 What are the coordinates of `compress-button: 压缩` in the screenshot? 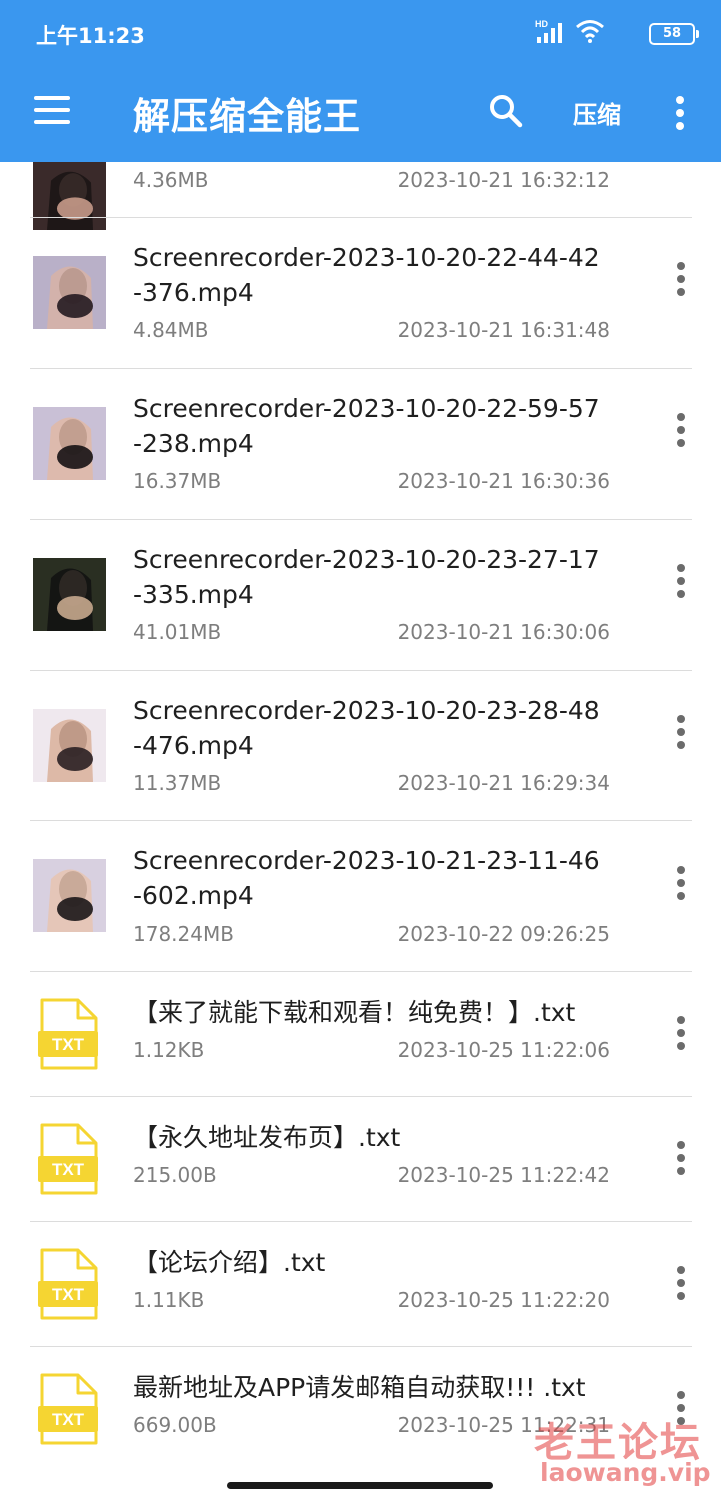 It's located at (597, 112).